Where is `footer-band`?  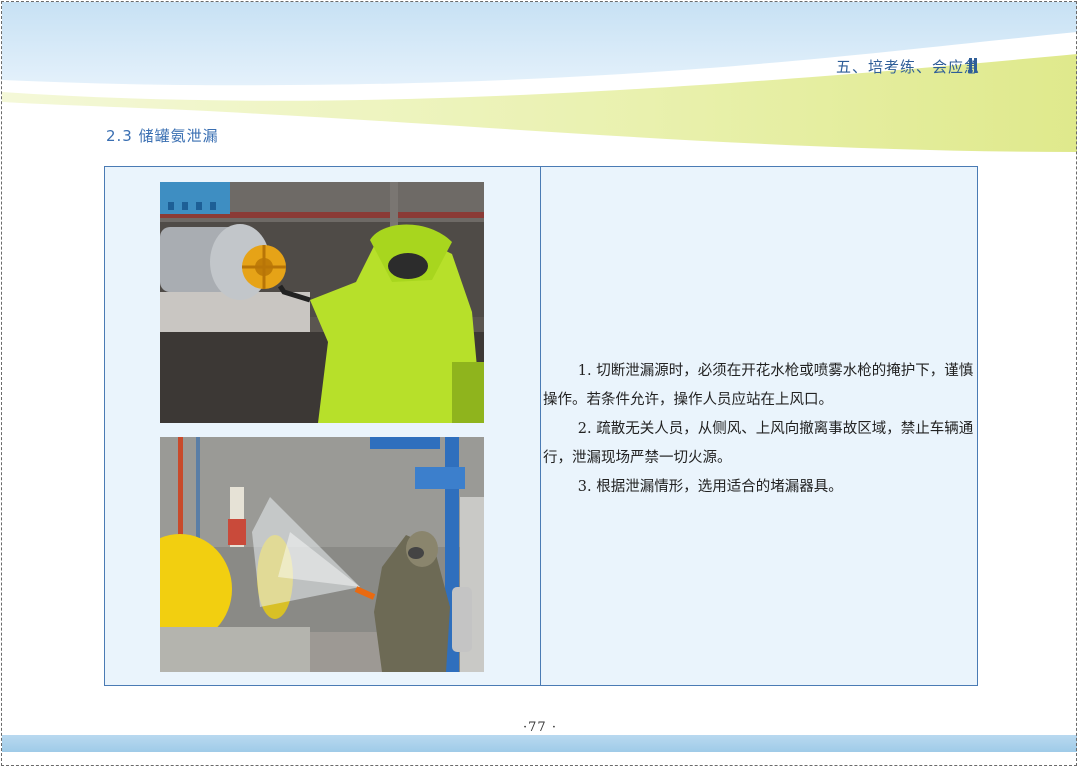
footer-band is located at coordinates (539, 743).